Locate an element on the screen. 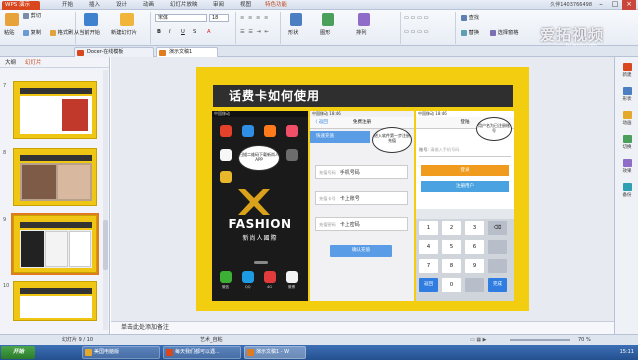  close-button: × is located at coordinates (629, 5).